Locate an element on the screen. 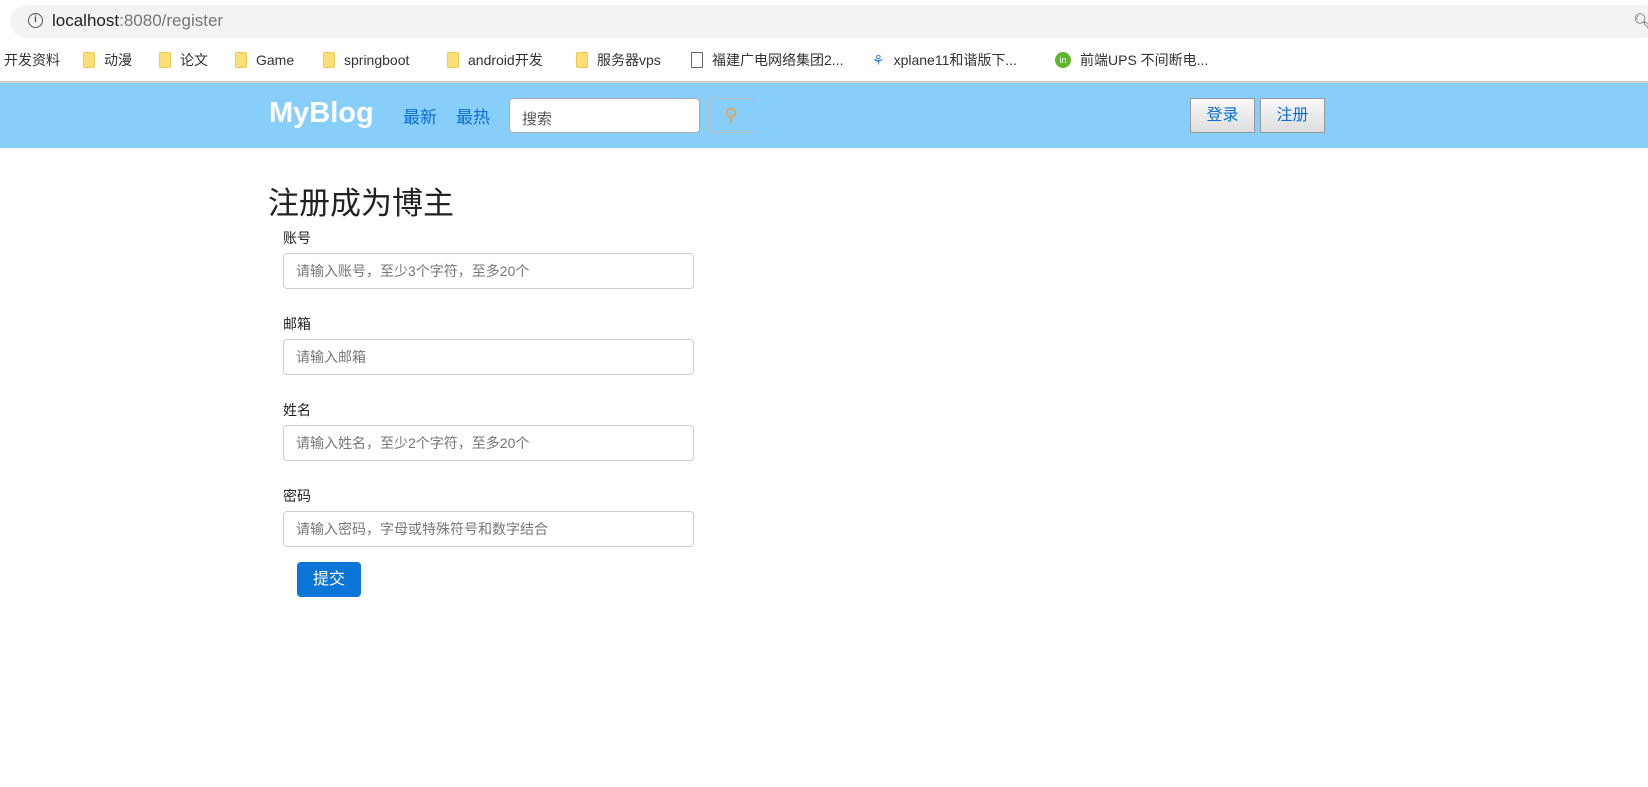  bookmark-item: Game is located at coordinates (264, 60).